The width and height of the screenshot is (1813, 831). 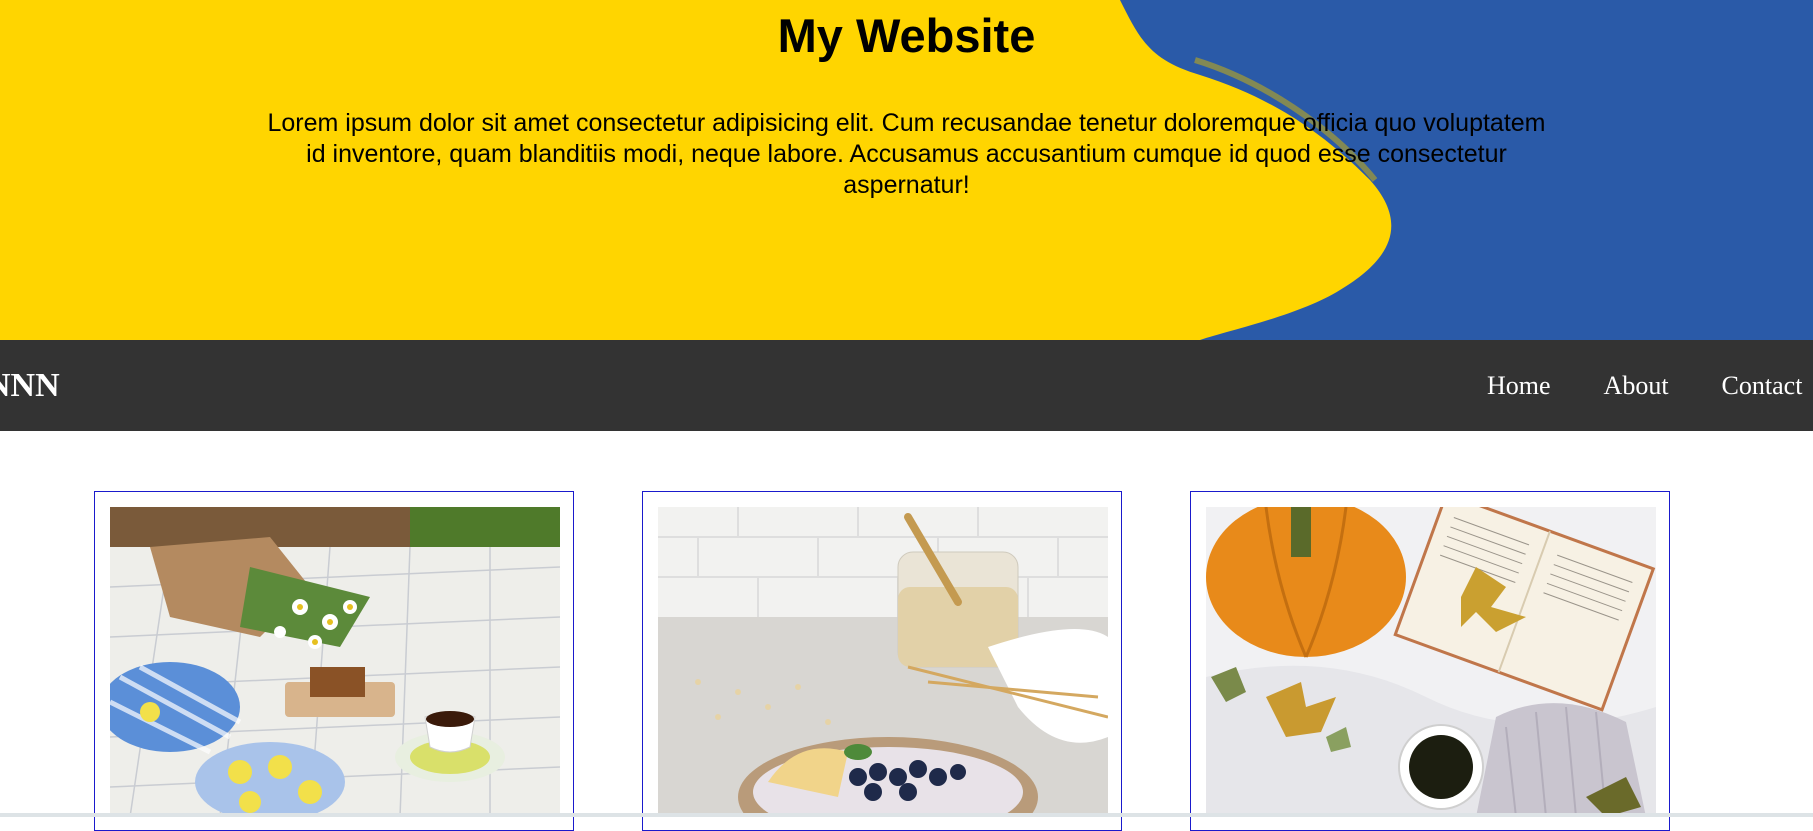 What do you see at coordinates (30, 386) in the screenshot?
I see `brand-logo: NNN` at bounding box center [30, 386].